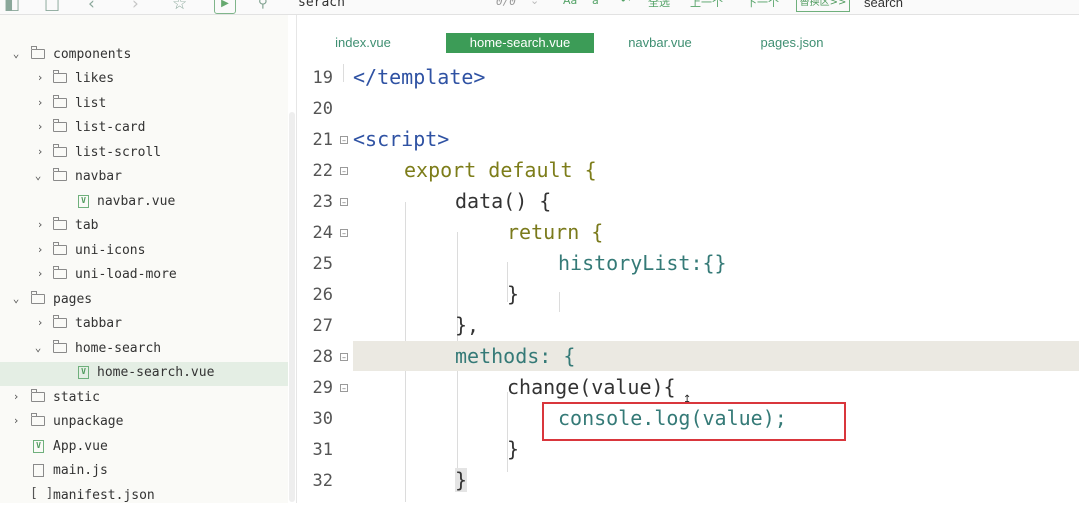 The width and height of the screenshot is (1079, 509). Describe the element at coordinates (706, 5) in the screenshot. I see `prev-match-button: 上一个` at that location.